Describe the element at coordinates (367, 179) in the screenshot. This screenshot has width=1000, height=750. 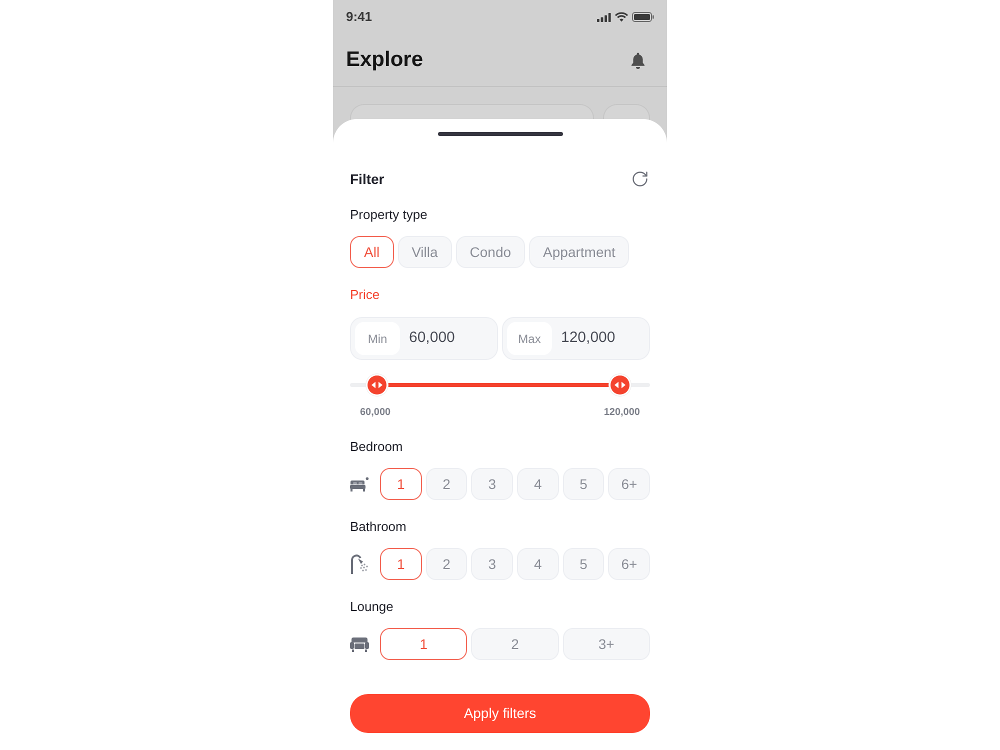
I see `sheet-title: Filter` at that location.